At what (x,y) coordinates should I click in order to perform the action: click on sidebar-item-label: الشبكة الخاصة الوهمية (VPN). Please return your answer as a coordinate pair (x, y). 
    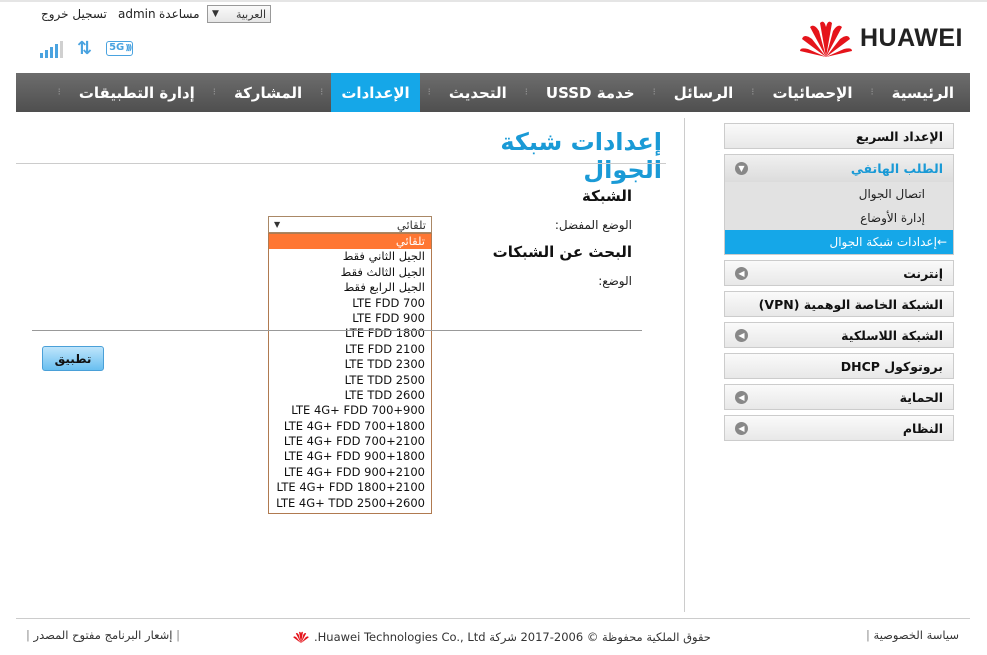
    Looking at the image, I should click on (850, 304).